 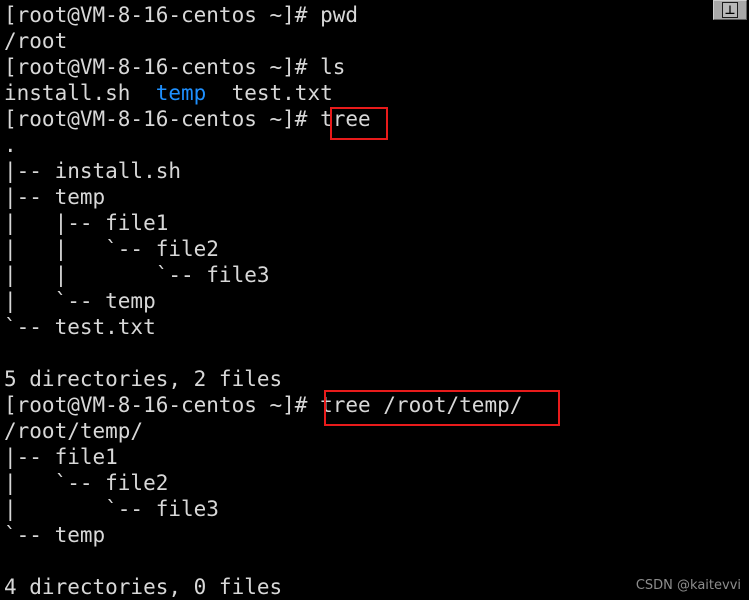 I want to click on output-text: | `-- file2, so click(x=86, y=483).